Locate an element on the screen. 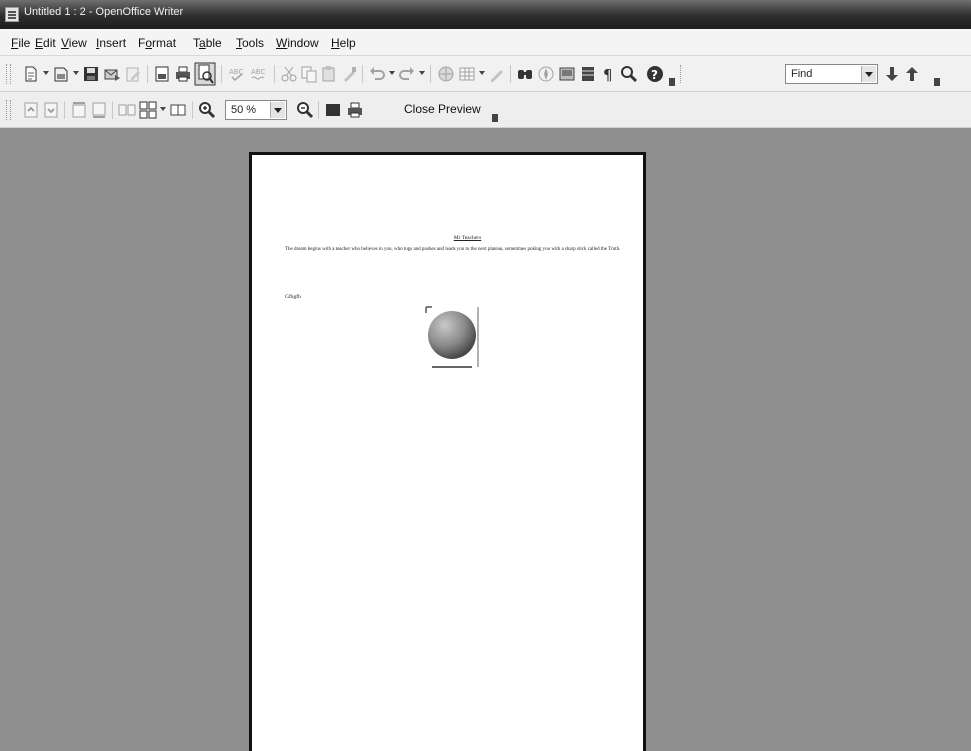 The height and width of the screenshot is (751, 971). zoom-dropdown-icon is located at coordinates (277, 110).